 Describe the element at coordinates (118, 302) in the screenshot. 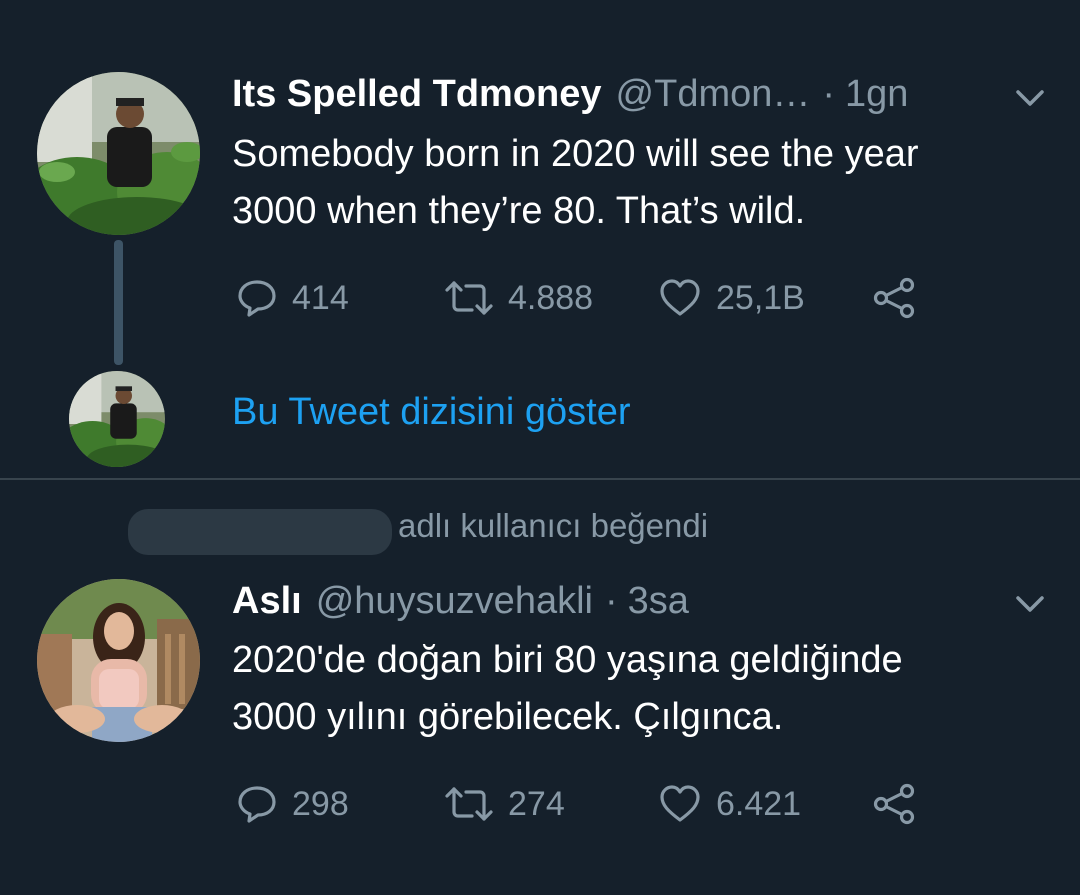

I see `thread-connector-line` at that location.